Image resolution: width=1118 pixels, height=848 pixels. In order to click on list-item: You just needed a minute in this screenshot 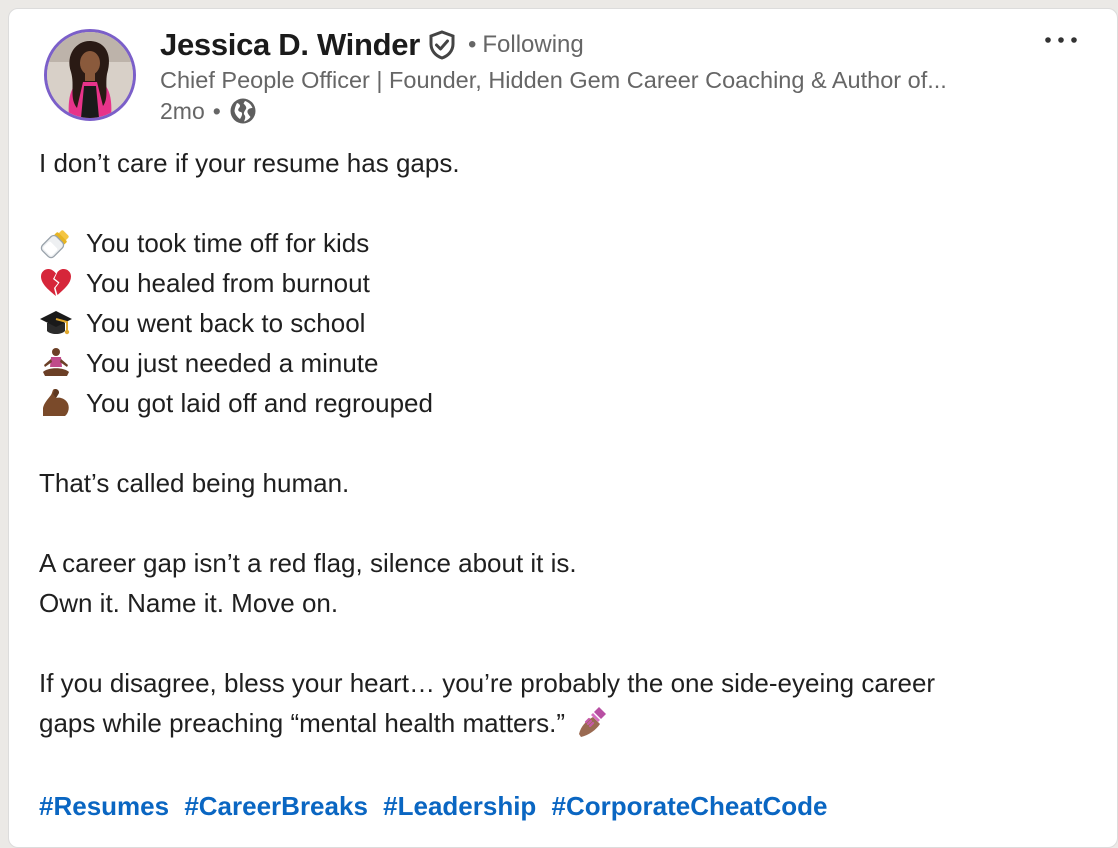, I will do `click(564, 363)`.